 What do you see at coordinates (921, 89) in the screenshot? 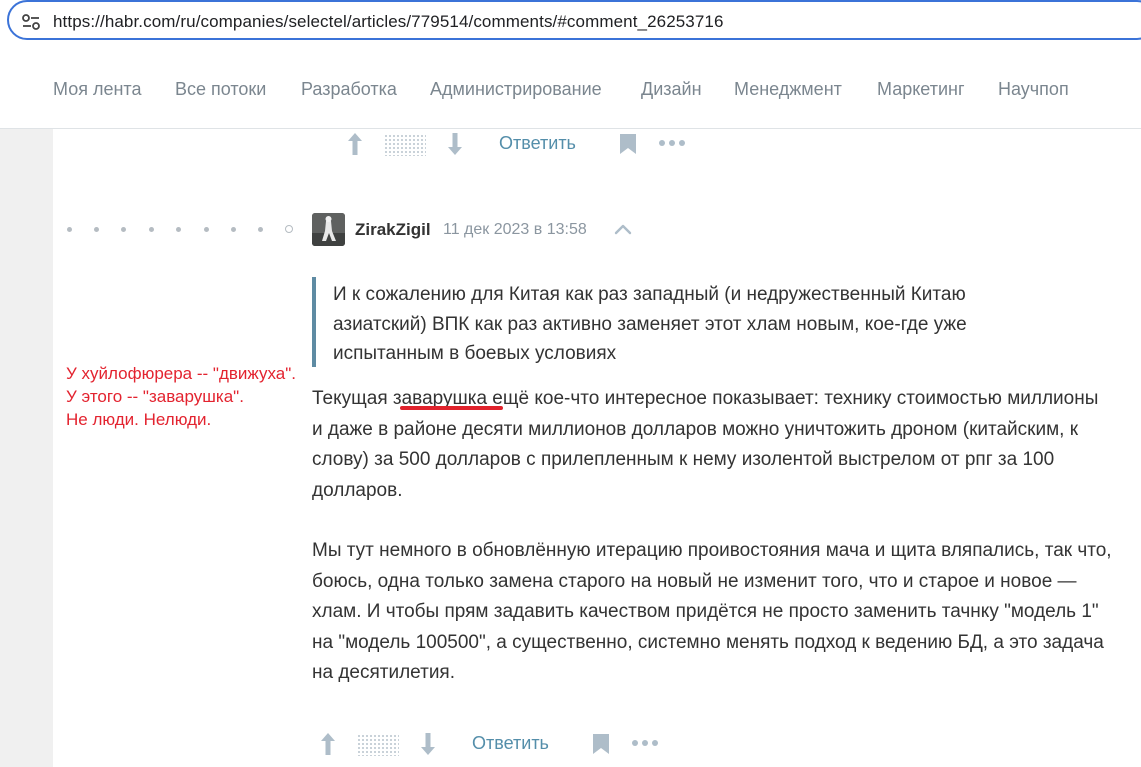
I see `nav-item-marketing: Маркетинг` at bounding box center [921, 89].